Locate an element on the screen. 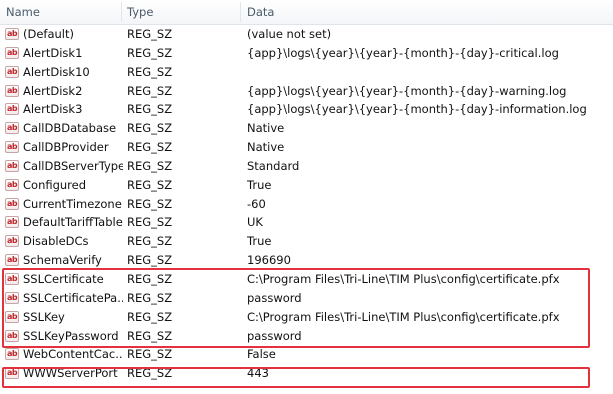  value-name: CurrentTimezone is located at coordinates (72, 203).